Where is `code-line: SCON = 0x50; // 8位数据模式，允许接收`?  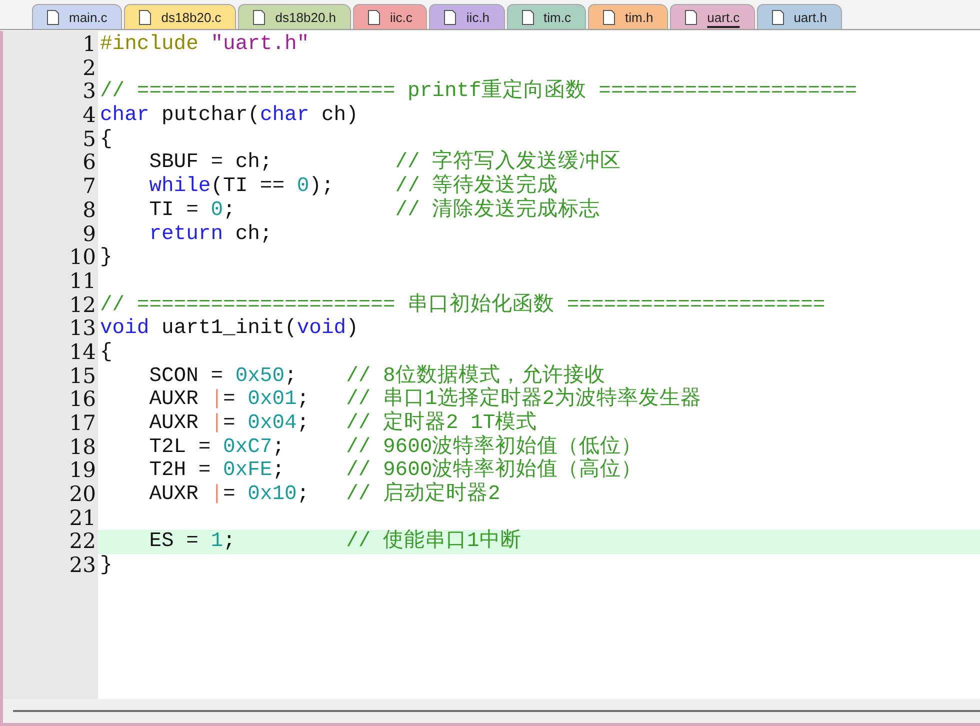 code-line: SCON = 0x50; // 8位数据模式，允许接收 is located at coordinates (377, 376).